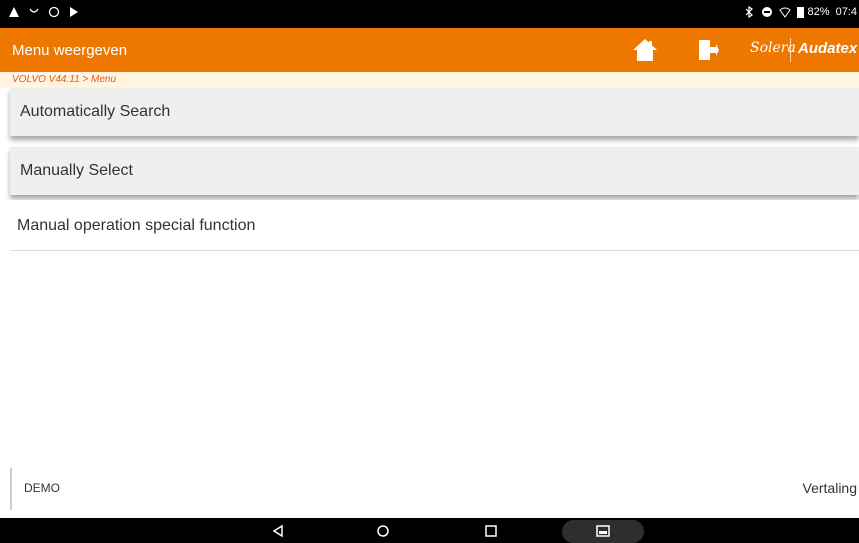 The height and width of the screenshot is (543, 859). What do you see at coordinates (708, 50) in the screenshot?
I see `exit-icon` at bounding box center [708, 50].